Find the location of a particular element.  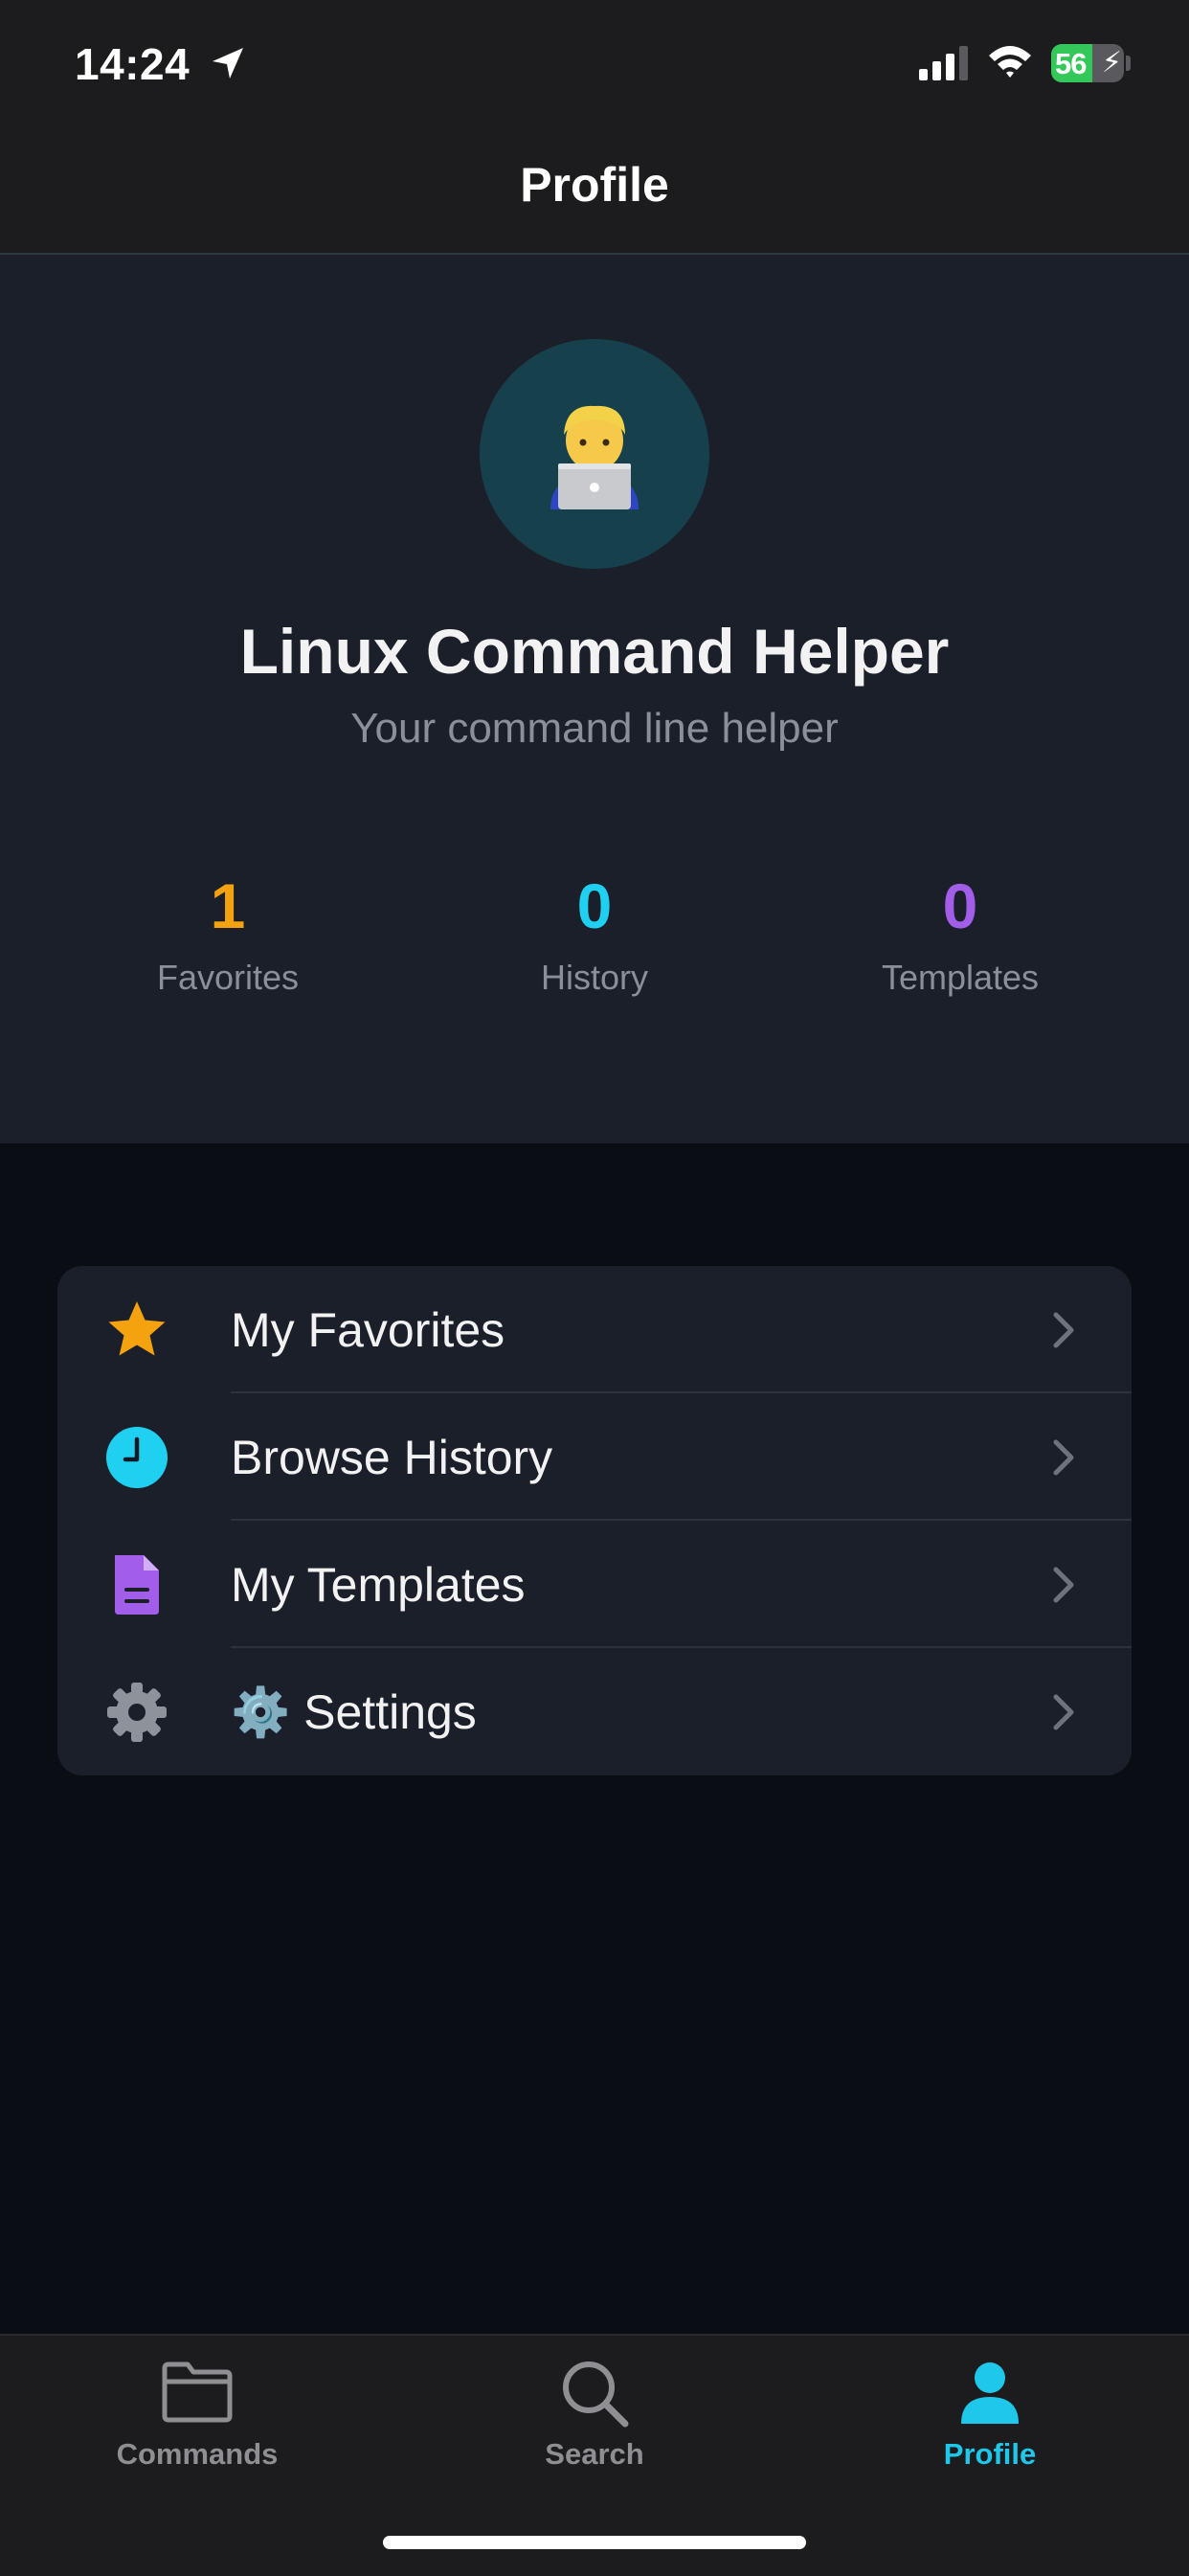

stat-templates: 0 Templates is located at coordinates (960, 933).